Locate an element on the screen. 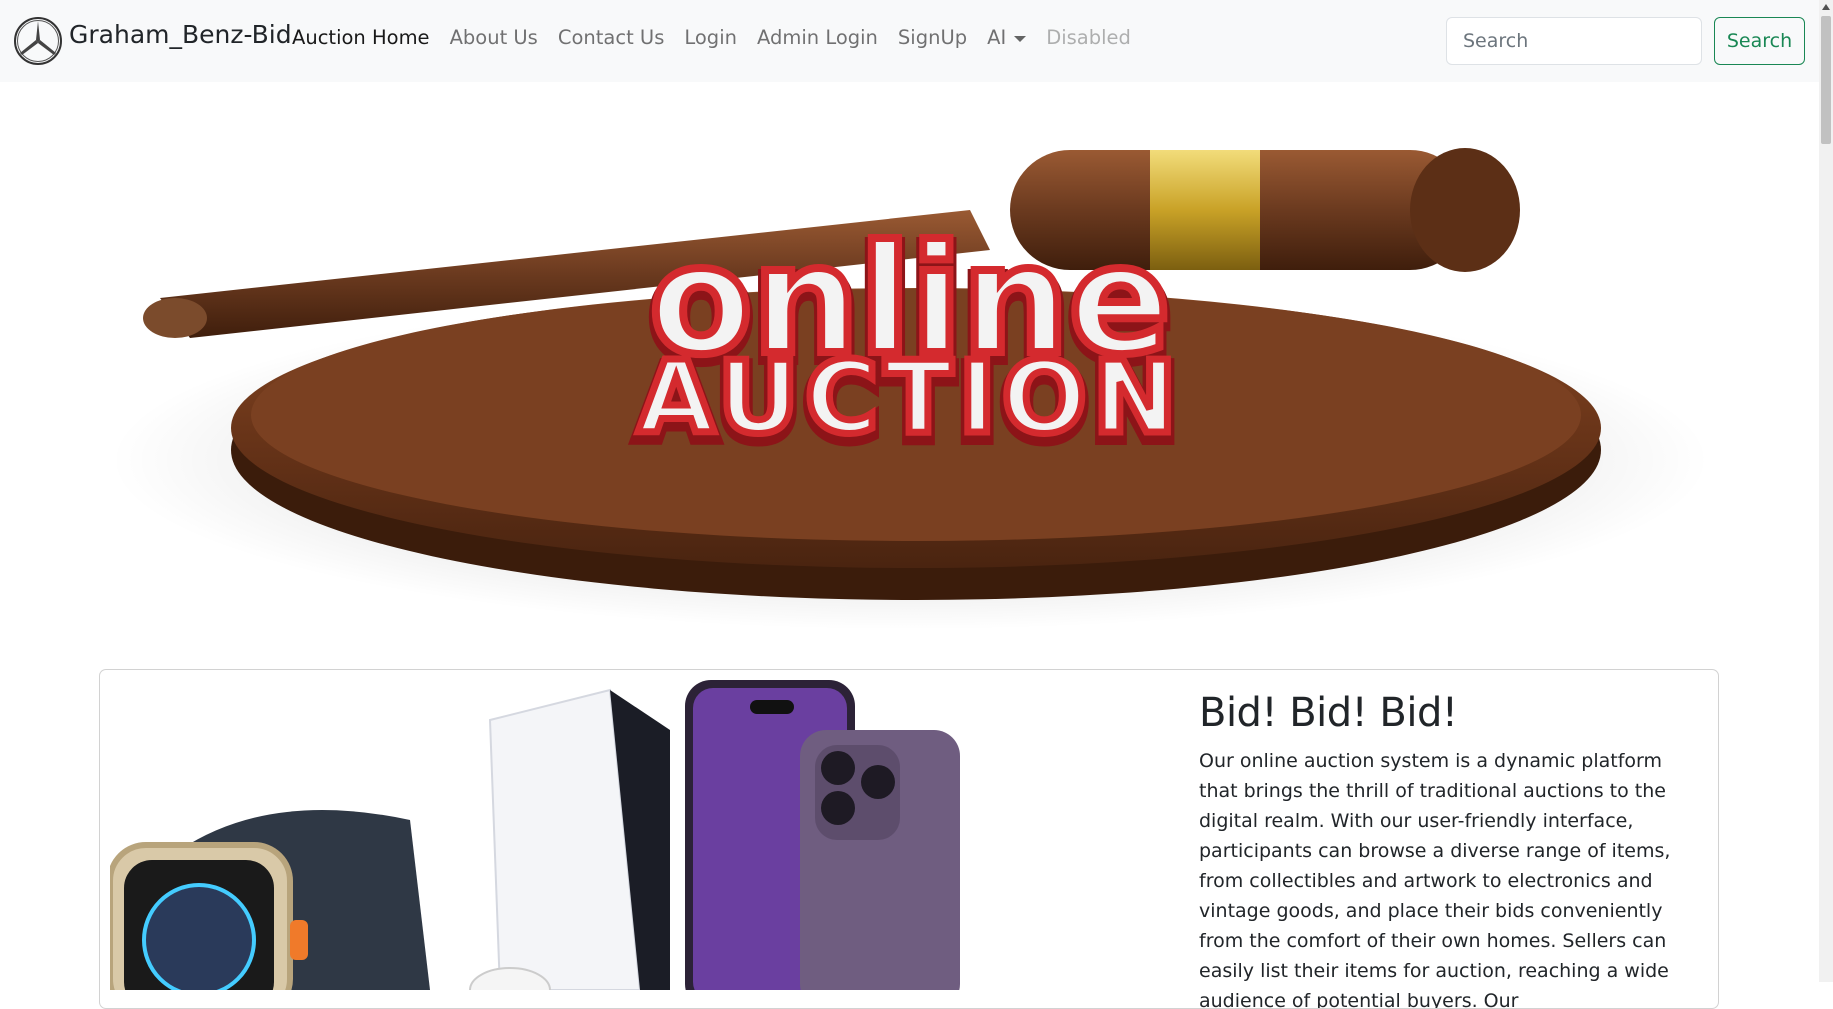 Image resolution: width=1833 pixels, height=1009 pixels. search-input is located at coordinates (1574, 41).